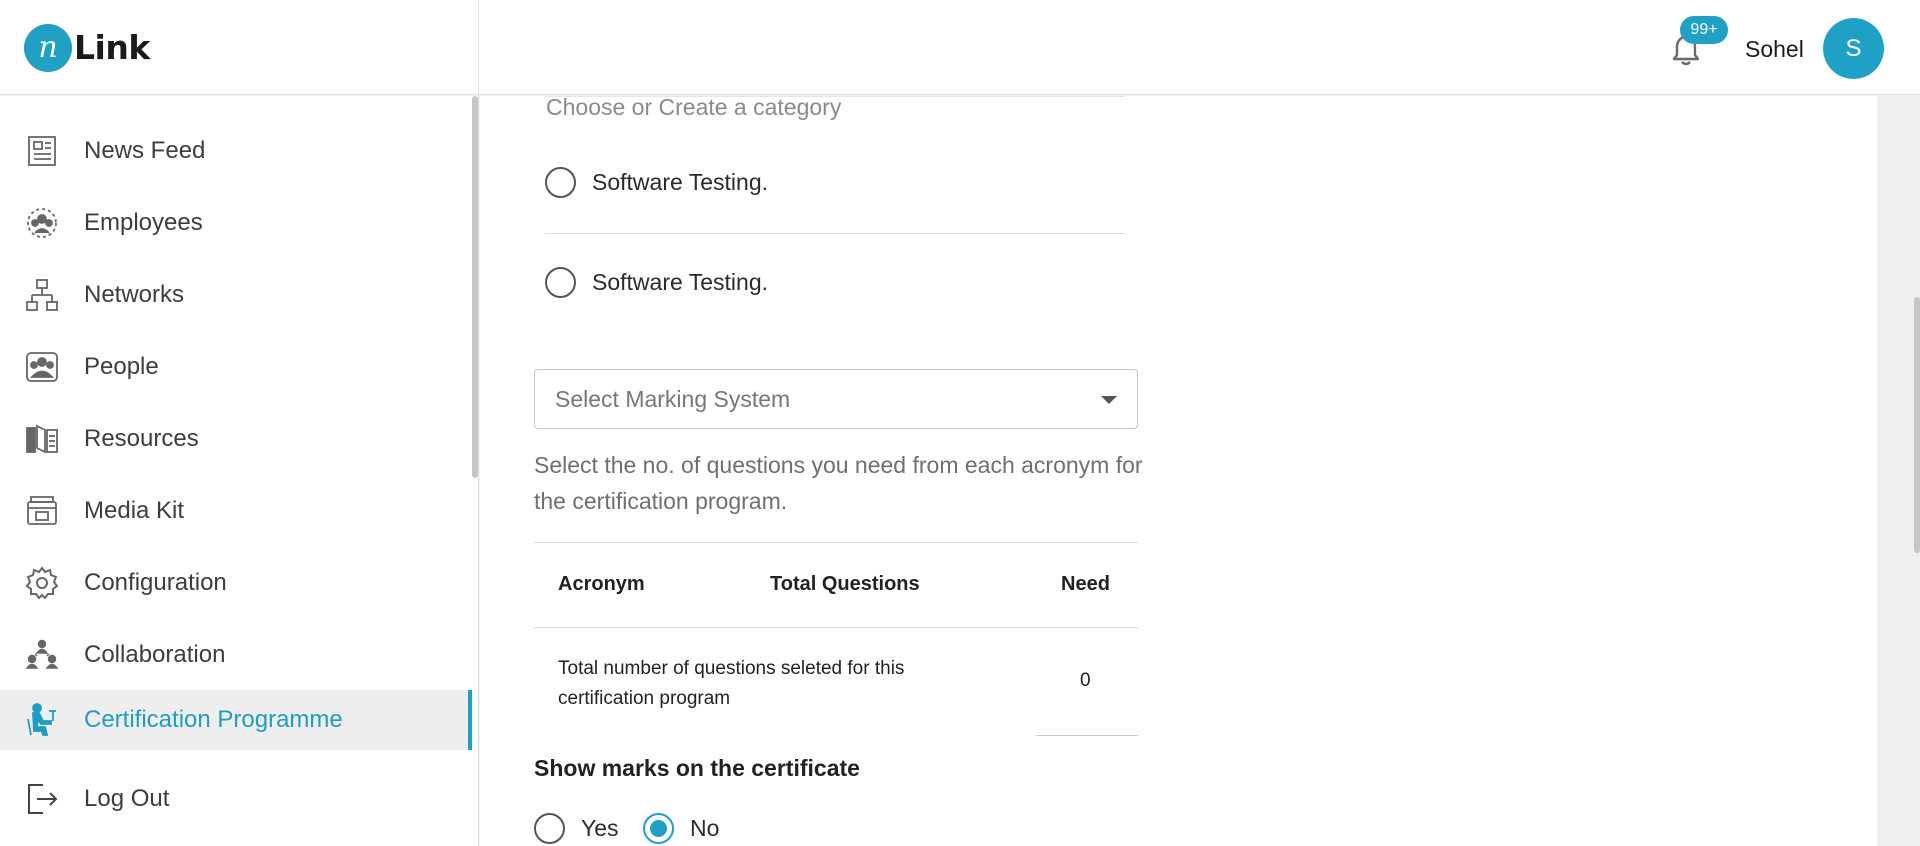 The height and width of the screenshot is (846, 1920). I want to click on logo-text: Link, so click(112, 47).